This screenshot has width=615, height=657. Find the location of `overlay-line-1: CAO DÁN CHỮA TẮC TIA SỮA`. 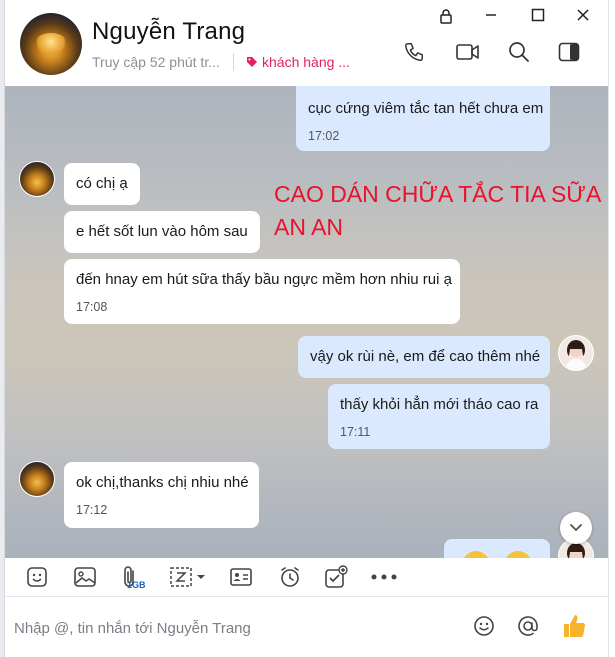

overlay-line-1: CAO DÁN CHỮA TẮC TIA SỮA is located at coordinates (438, 194).